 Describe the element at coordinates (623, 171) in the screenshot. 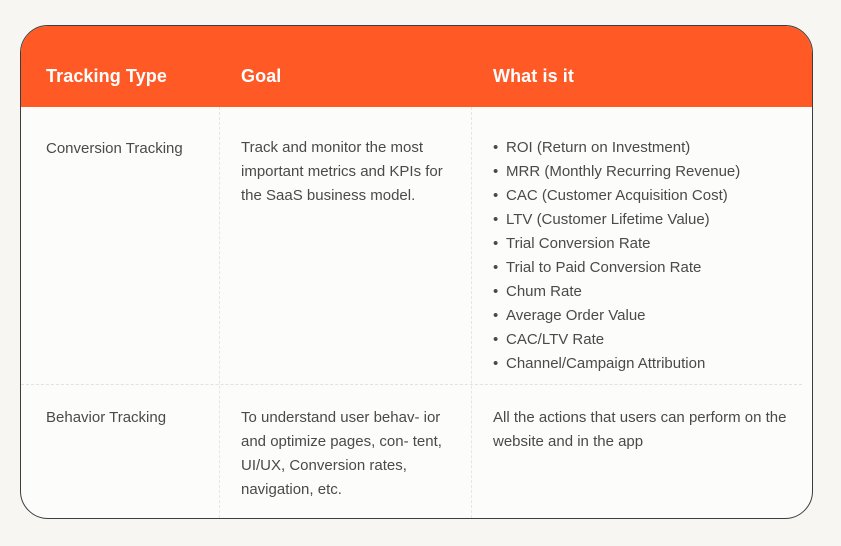

I see `metric-label: MRR (Monthly Recurring Revenue)` at that location.